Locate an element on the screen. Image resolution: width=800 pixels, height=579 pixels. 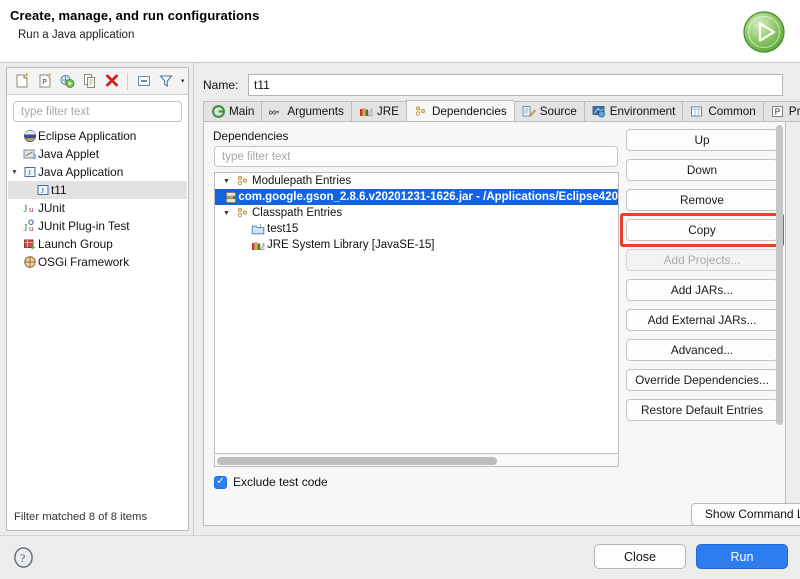
button-slot: Up is located at coordinates (702, 140).